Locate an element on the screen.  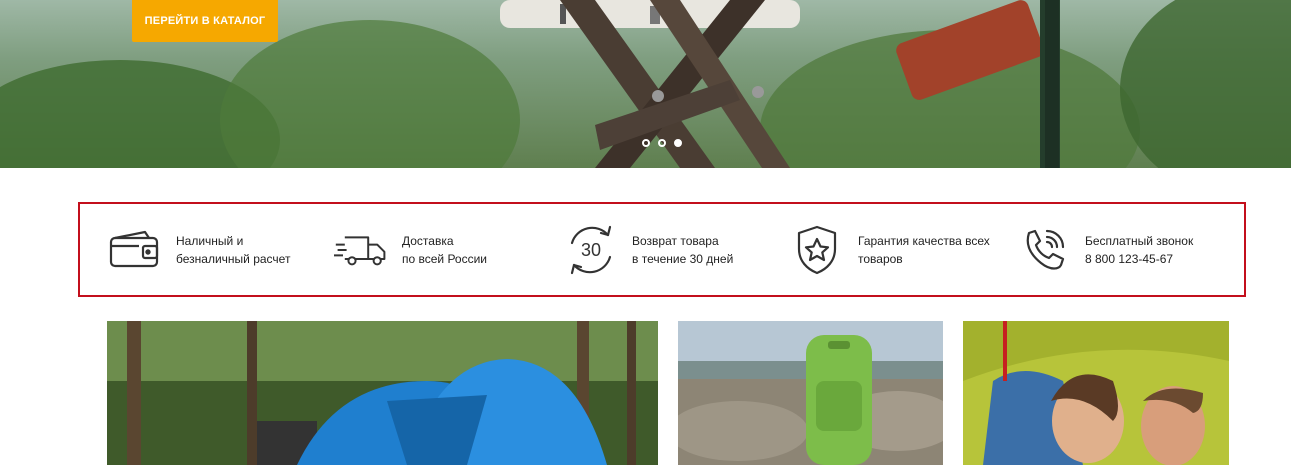
phone-number: 8 800 123-45-67 is located at coordinates (1139, 259).